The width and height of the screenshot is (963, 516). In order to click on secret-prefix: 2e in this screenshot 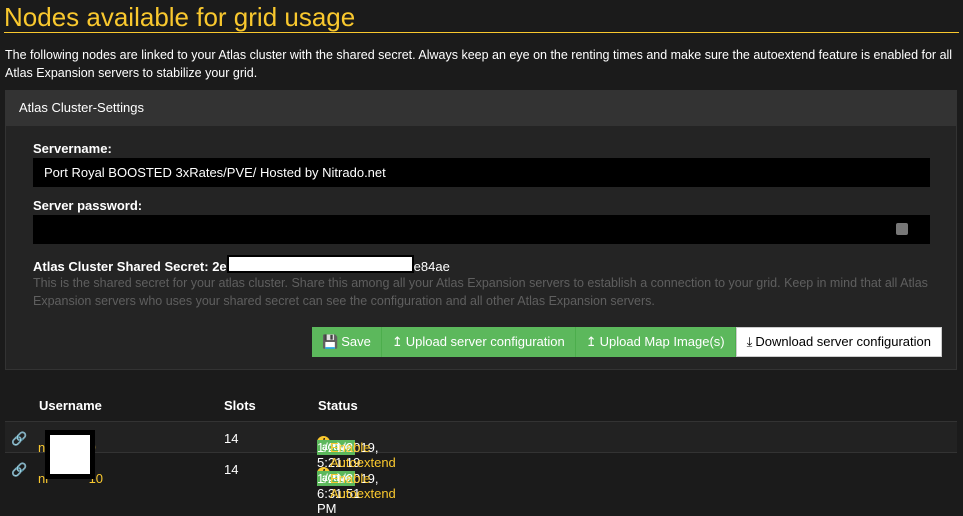, I will do `click(219, 266)`.